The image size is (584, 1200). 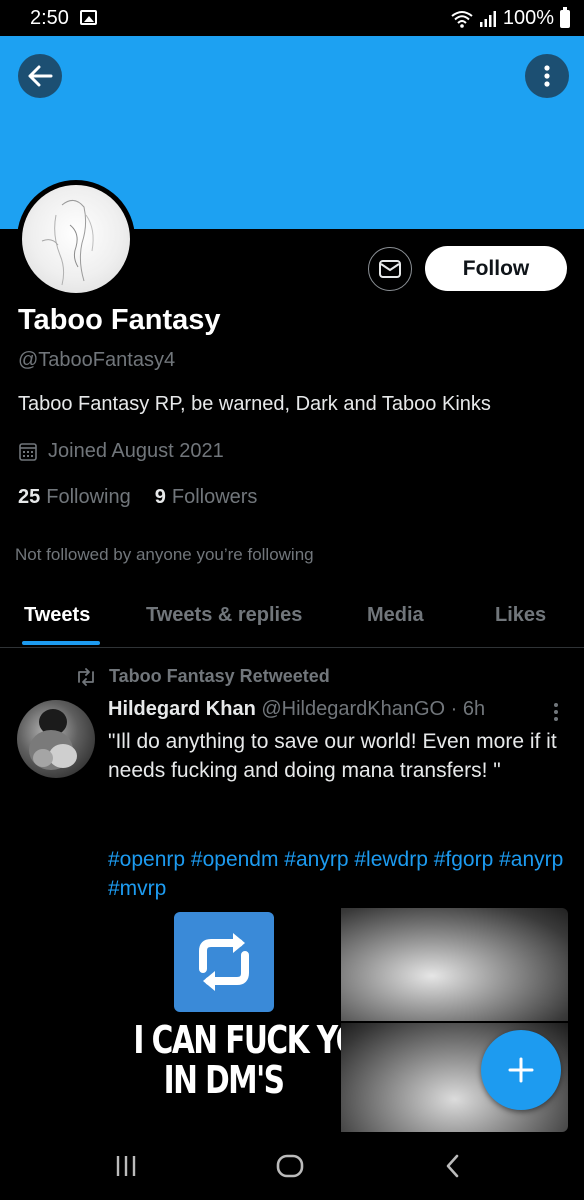 What do you see at coordinates (214, 497) in the screenshot?
I see `followers-label: Followers` at bounding box center [214, 497].